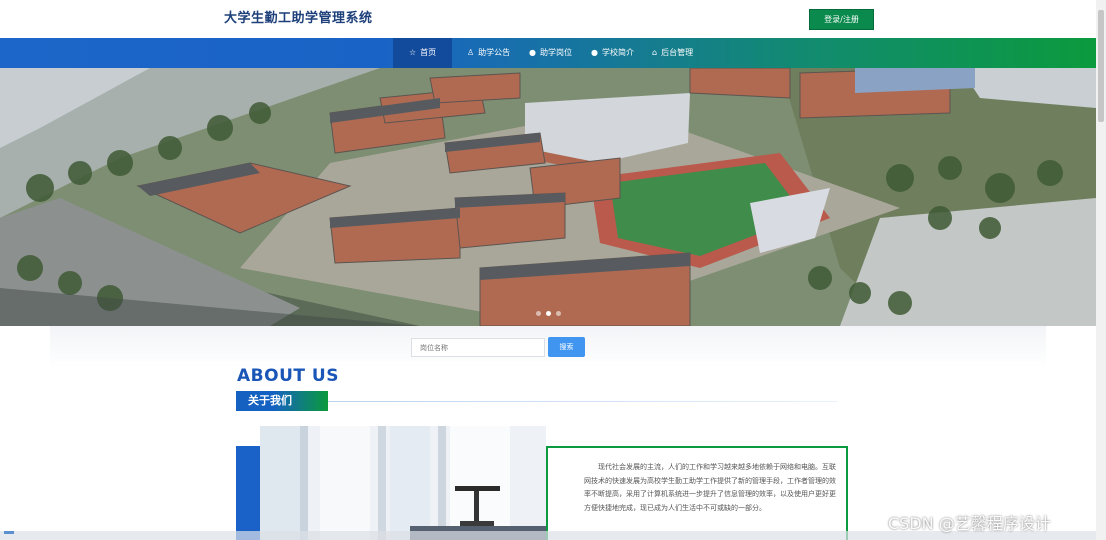 Image resolution: width=1106 pixels, height=540 pixels. I want to click on site-title: 大学生勤工助学管理系统, so click(298, 18).